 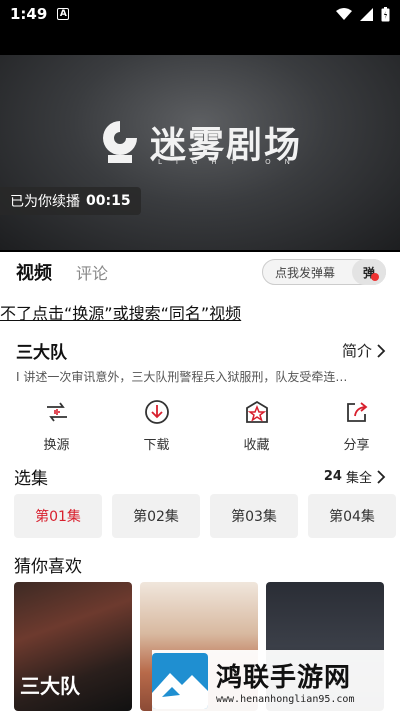 What do you see at coordinates (56, 425) in the screenshot?
I see `switch-source-button: 换源` at bounding box center [56, 425].